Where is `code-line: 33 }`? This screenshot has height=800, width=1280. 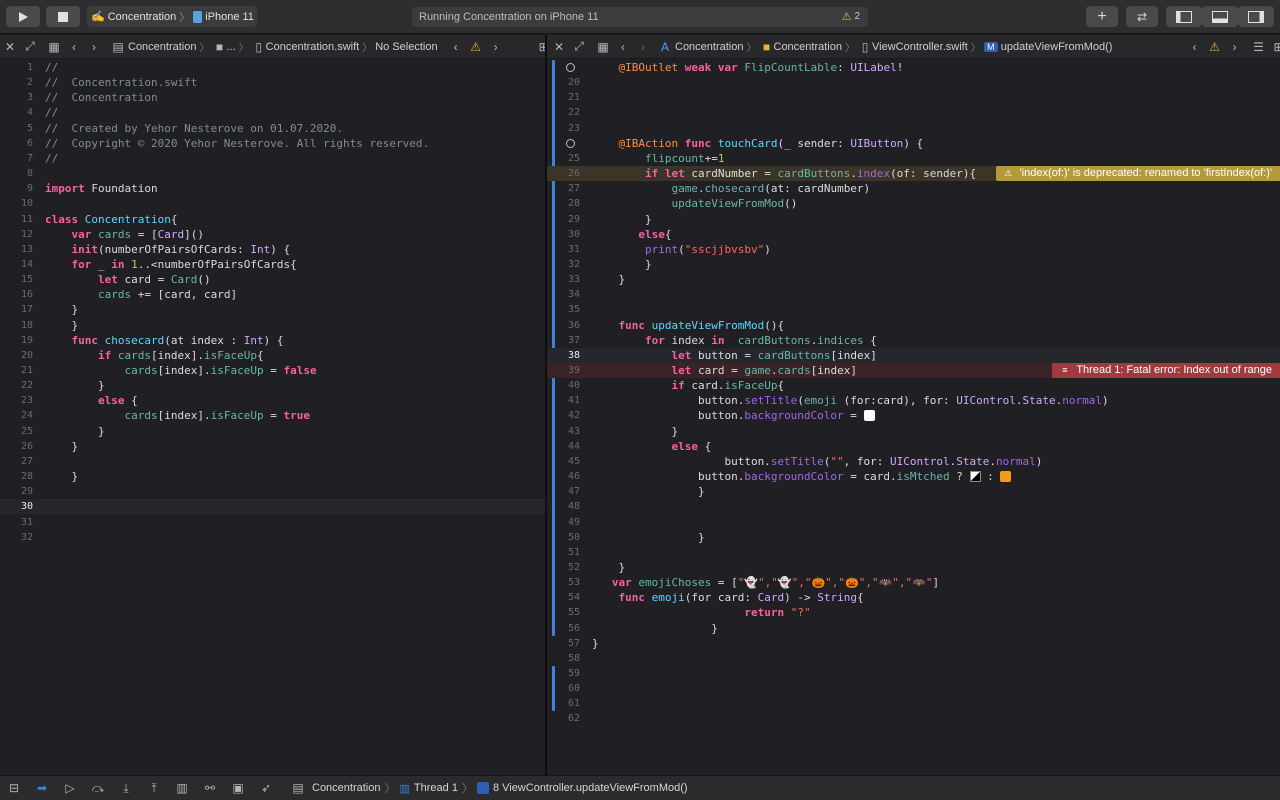 code-line: 33 } is located at coordinates (913, 279).